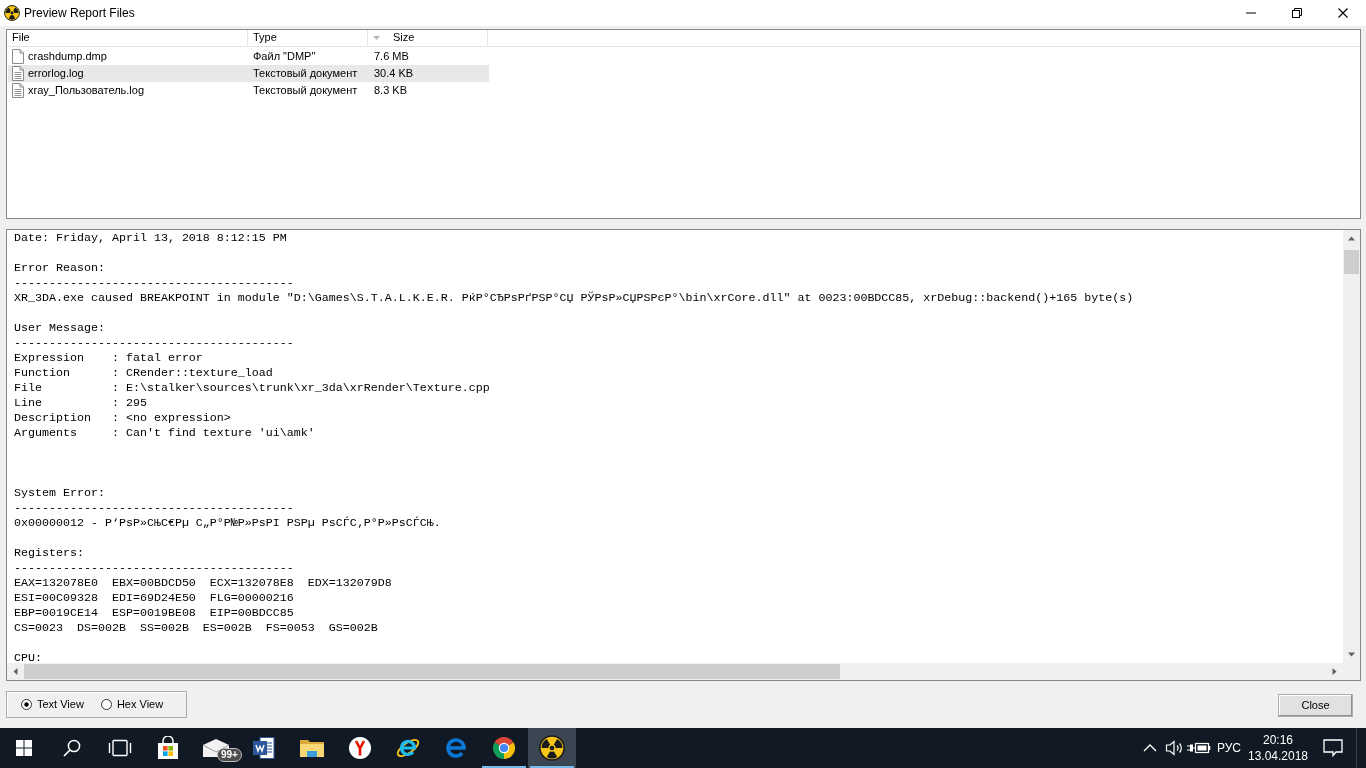 This screenshot has height=768, width=1366. I want to click on window-title: Preview Report Files, so click(79, 13).